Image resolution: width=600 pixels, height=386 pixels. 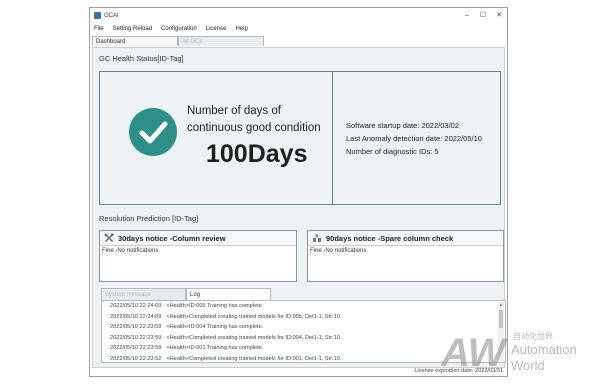 What do you see at coordinates (533, 336) in the screenshot?
I see `svg-text: 自动化世界` at bounding box center [533, 336].